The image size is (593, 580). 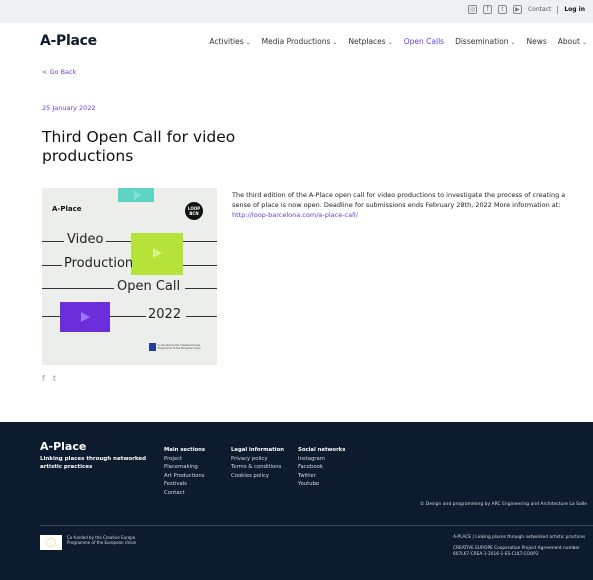 I want to click on go-back-link: < Go Back, so click(x=59, y=72).